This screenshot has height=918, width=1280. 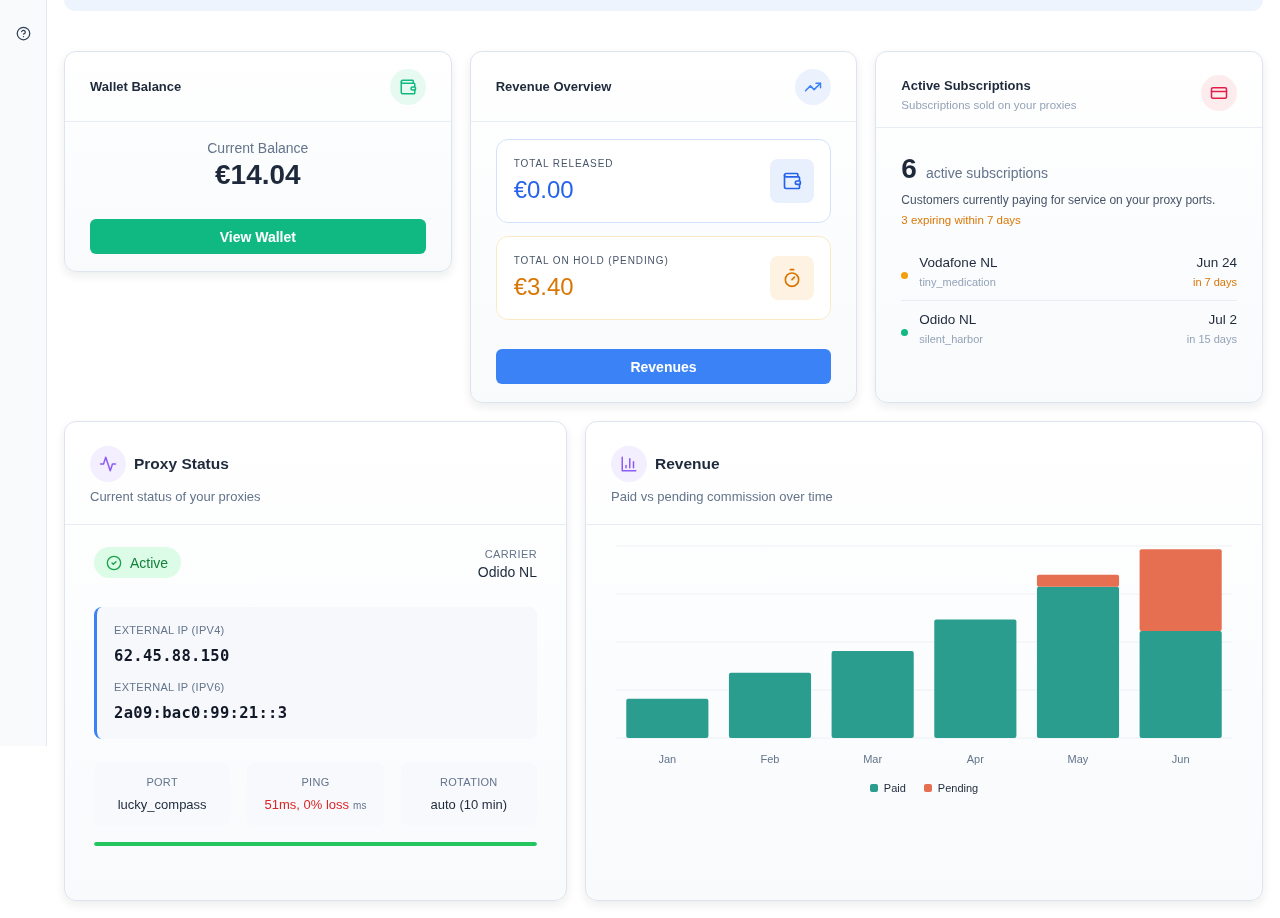 What do you see at coordinates (307, 804) in the screenshot?
I see `stat-value: 51ms, 0% loss` at bounding box center [307, 804].